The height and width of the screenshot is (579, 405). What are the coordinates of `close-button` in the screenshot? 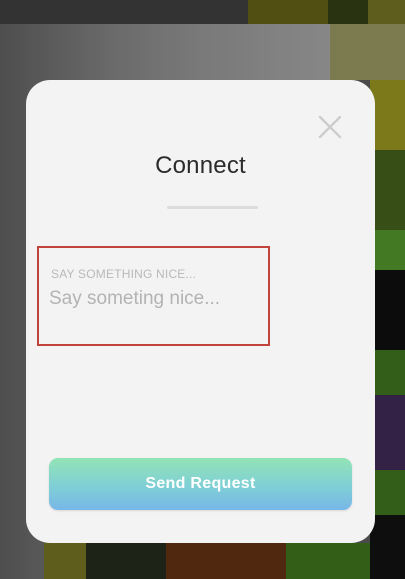 It's located at (330, 127).